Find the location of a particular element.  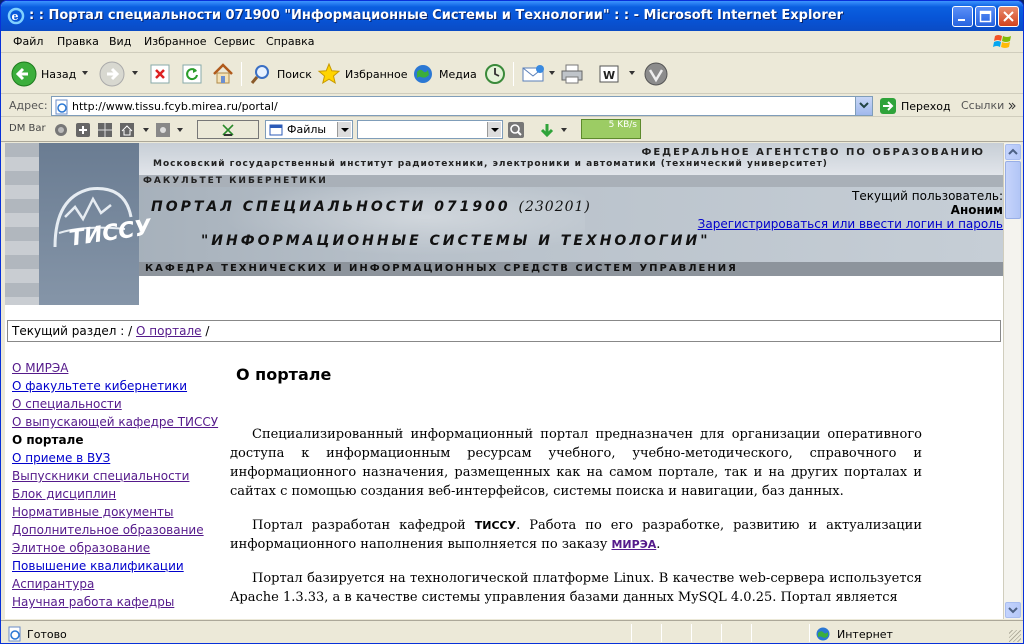

nav-item: Дополнительное образование is located at coordinates (112, 532).